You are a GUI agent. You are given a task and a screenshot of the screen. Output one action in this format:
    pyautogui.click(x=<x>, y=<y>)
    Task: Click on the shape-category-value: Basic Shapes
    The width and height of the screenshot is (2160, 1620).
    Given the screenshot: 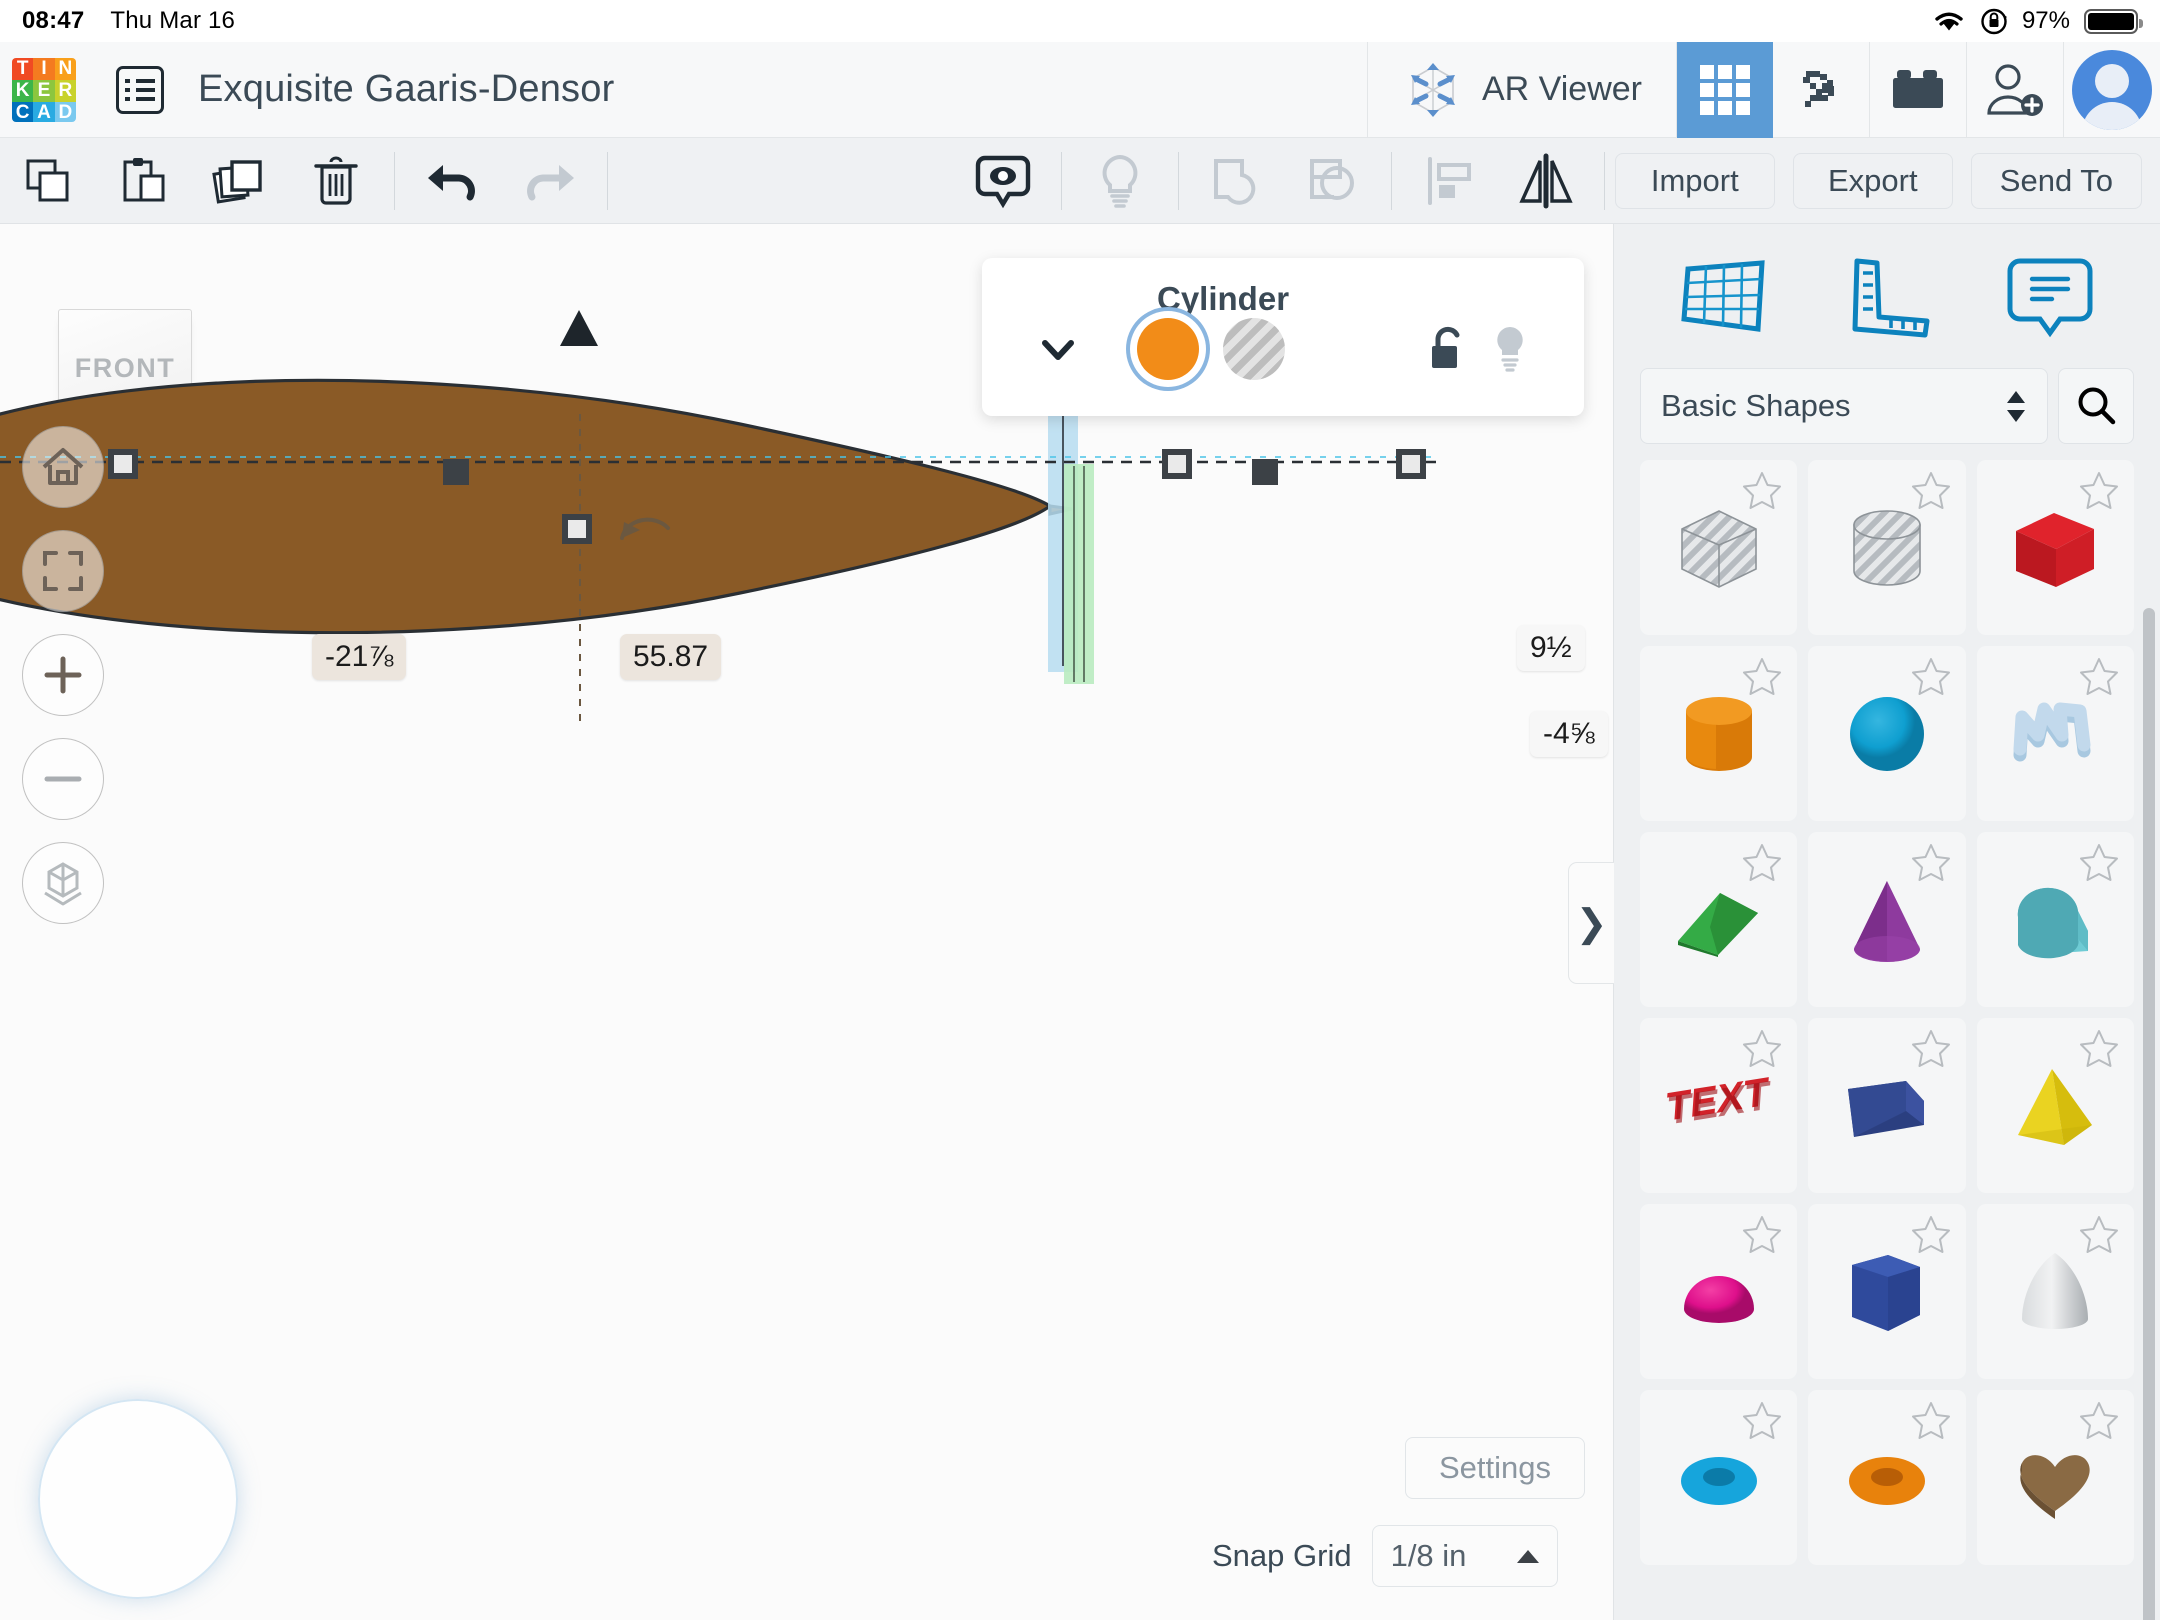 What is the action you would take?
    pyautogui.click(x=1756, y=405)
    